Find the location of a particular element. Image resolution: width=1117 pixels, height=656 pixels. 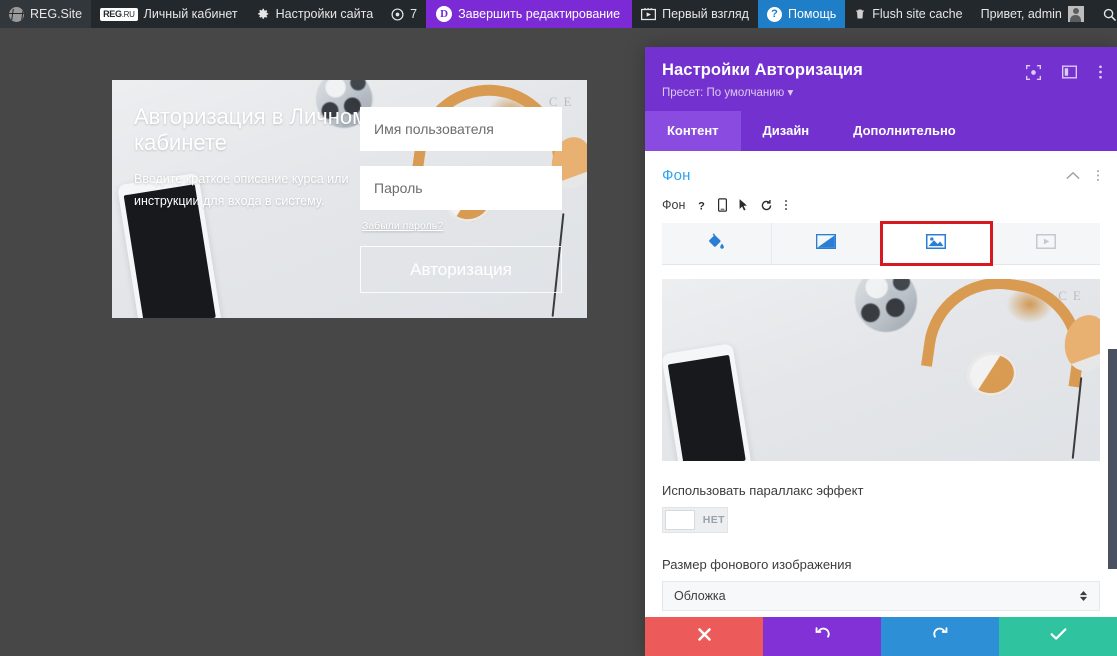

panel-preset-label: Пресет: По умолчанию is located at coordinates (723, 93).